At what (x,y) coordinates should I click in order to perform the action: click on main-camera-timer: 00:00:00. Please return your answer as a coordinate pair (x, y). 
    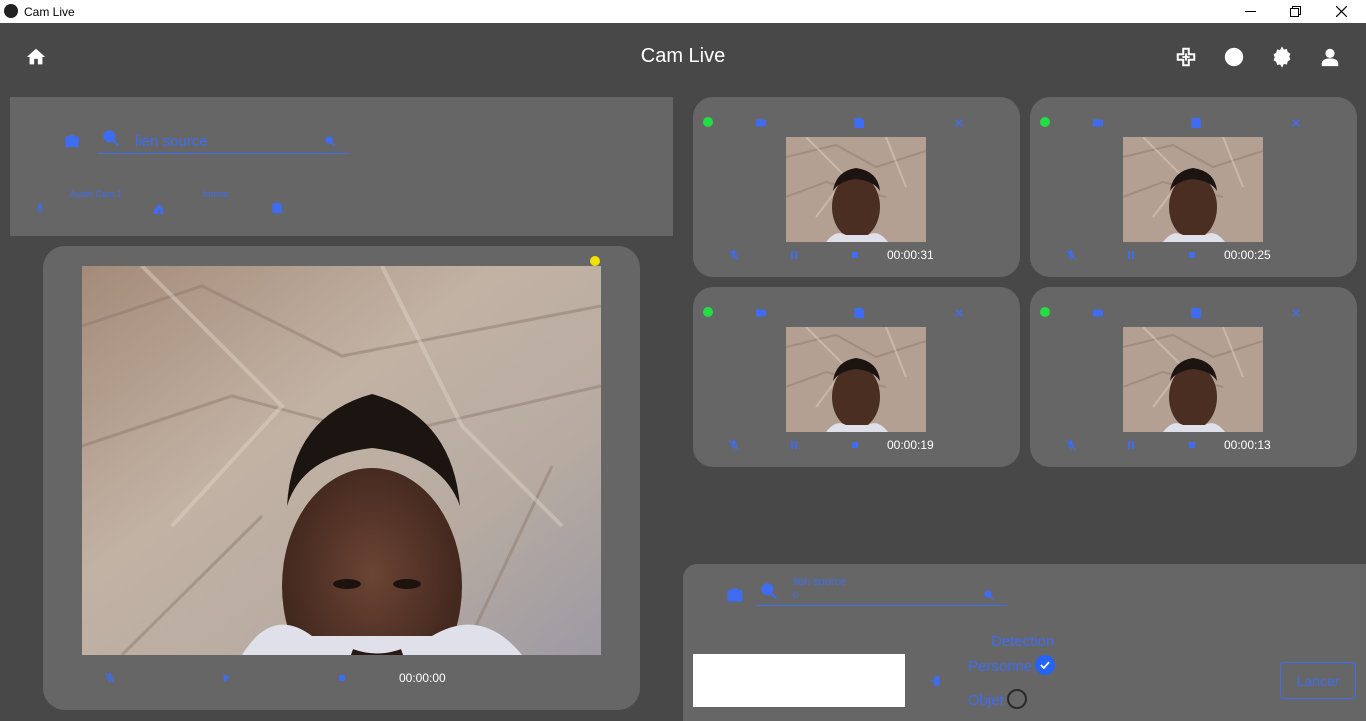
    Looking at the image, I should click on (422, 678).